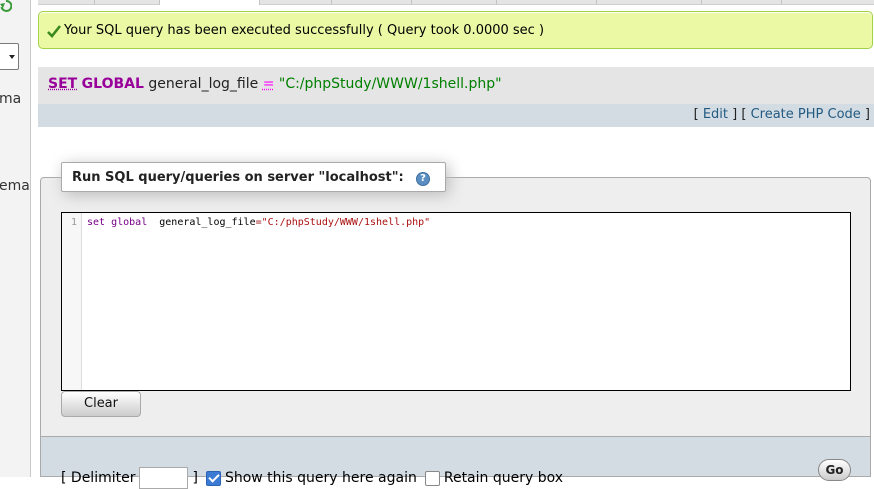  Describe the element at coordinates (101, 404) in the screenshot. I see `clear-button: Clear` at that location.